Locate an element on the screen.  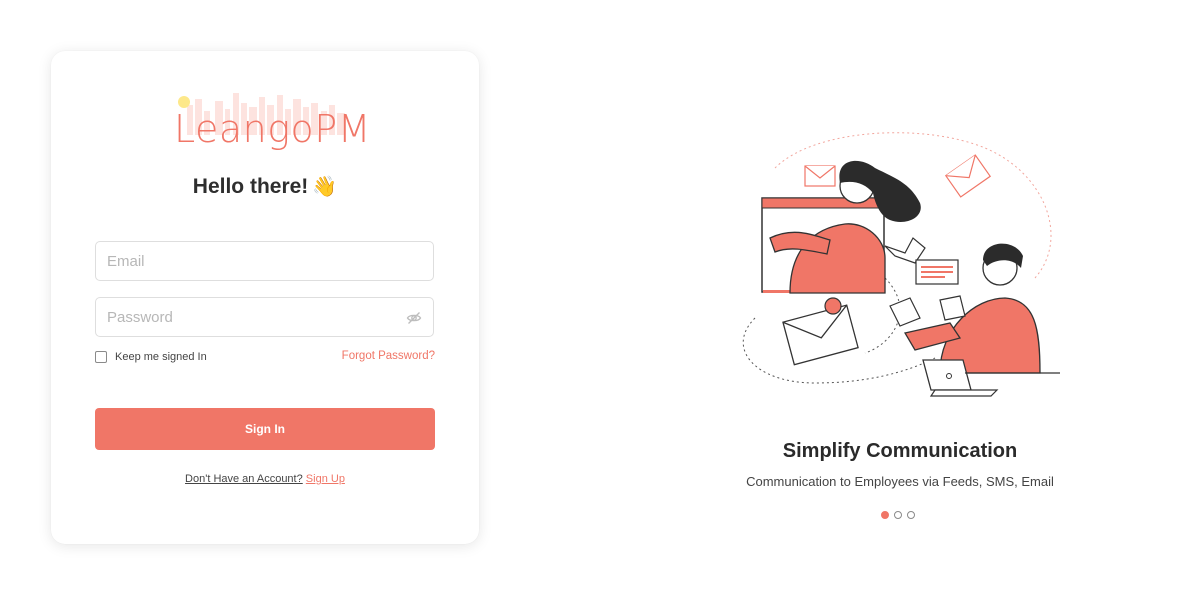
eye-off-icon is located at coordinates (414, 318).